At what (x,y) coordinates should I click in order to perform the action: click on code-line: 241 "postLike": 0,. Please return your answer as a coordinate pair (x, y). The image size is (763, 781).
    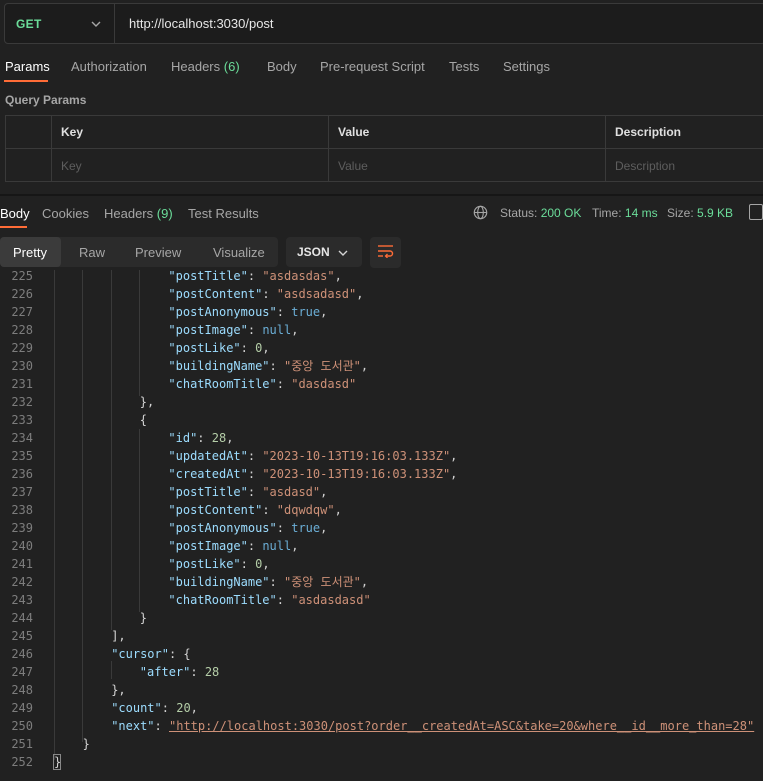
    Looking at the image, I should click on (381, 564).